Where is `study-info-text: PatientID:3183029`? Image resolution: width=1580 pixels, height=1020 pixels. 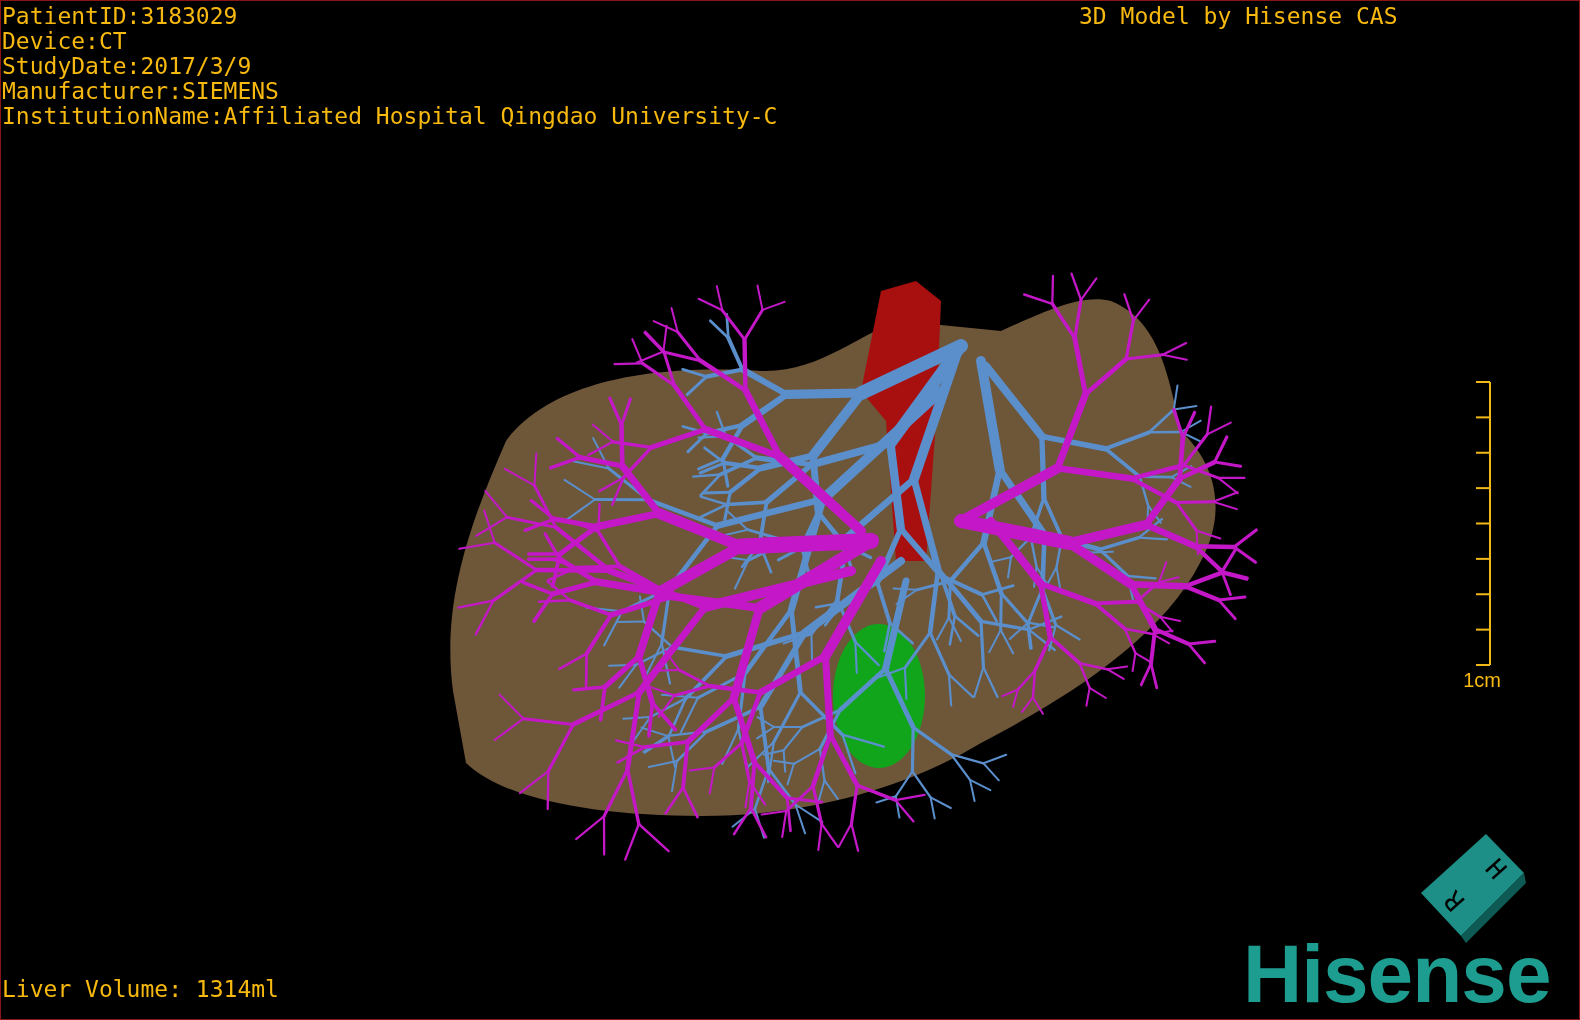 study-info-text: PatientID:3183029 is located at coordinates (120, 16).